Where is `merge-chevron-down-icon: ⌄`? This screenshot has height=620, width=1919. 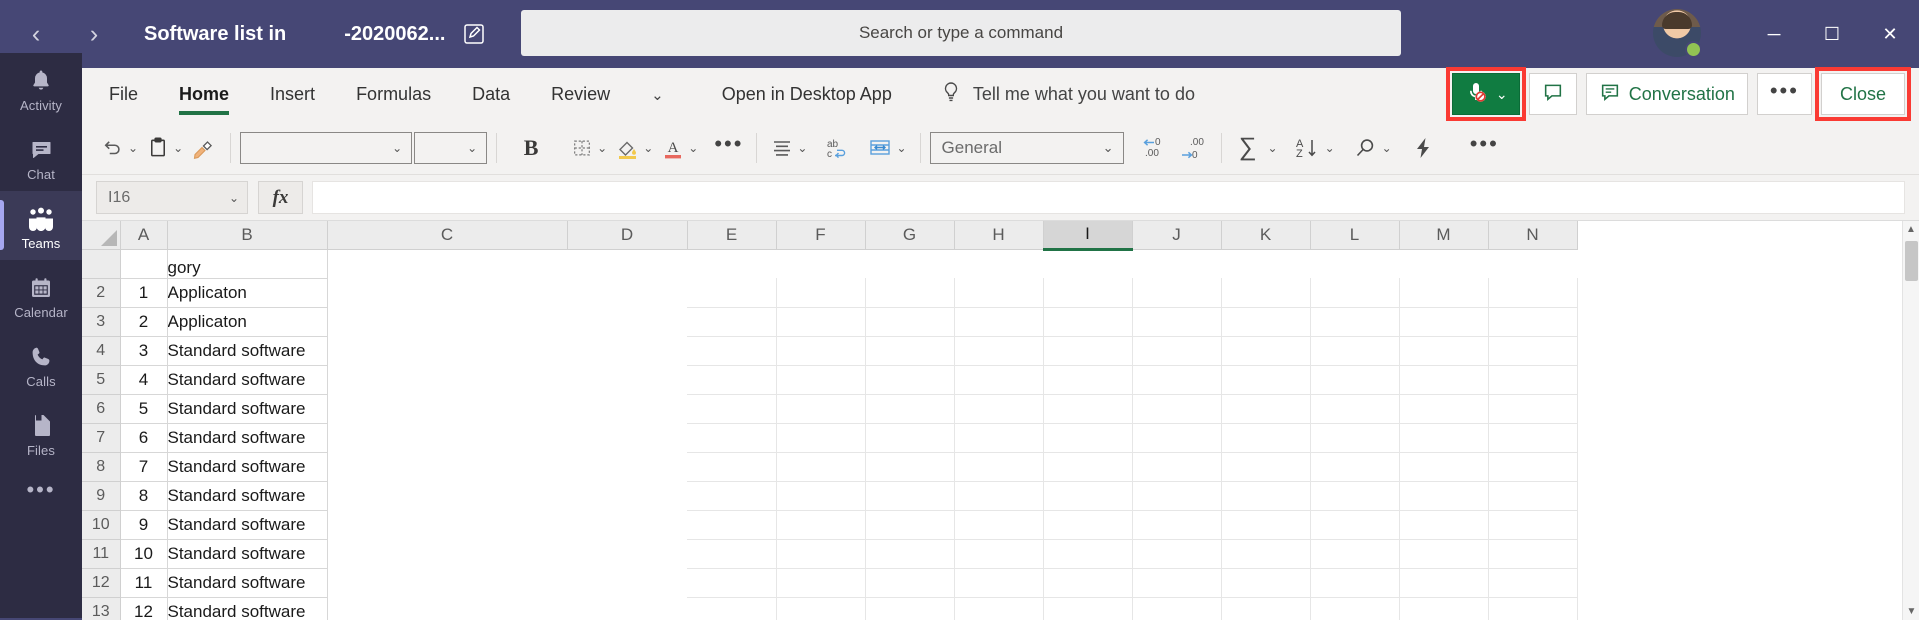
merge-chevron-down-icon: ⌄ is located at coordinates (901, 148).